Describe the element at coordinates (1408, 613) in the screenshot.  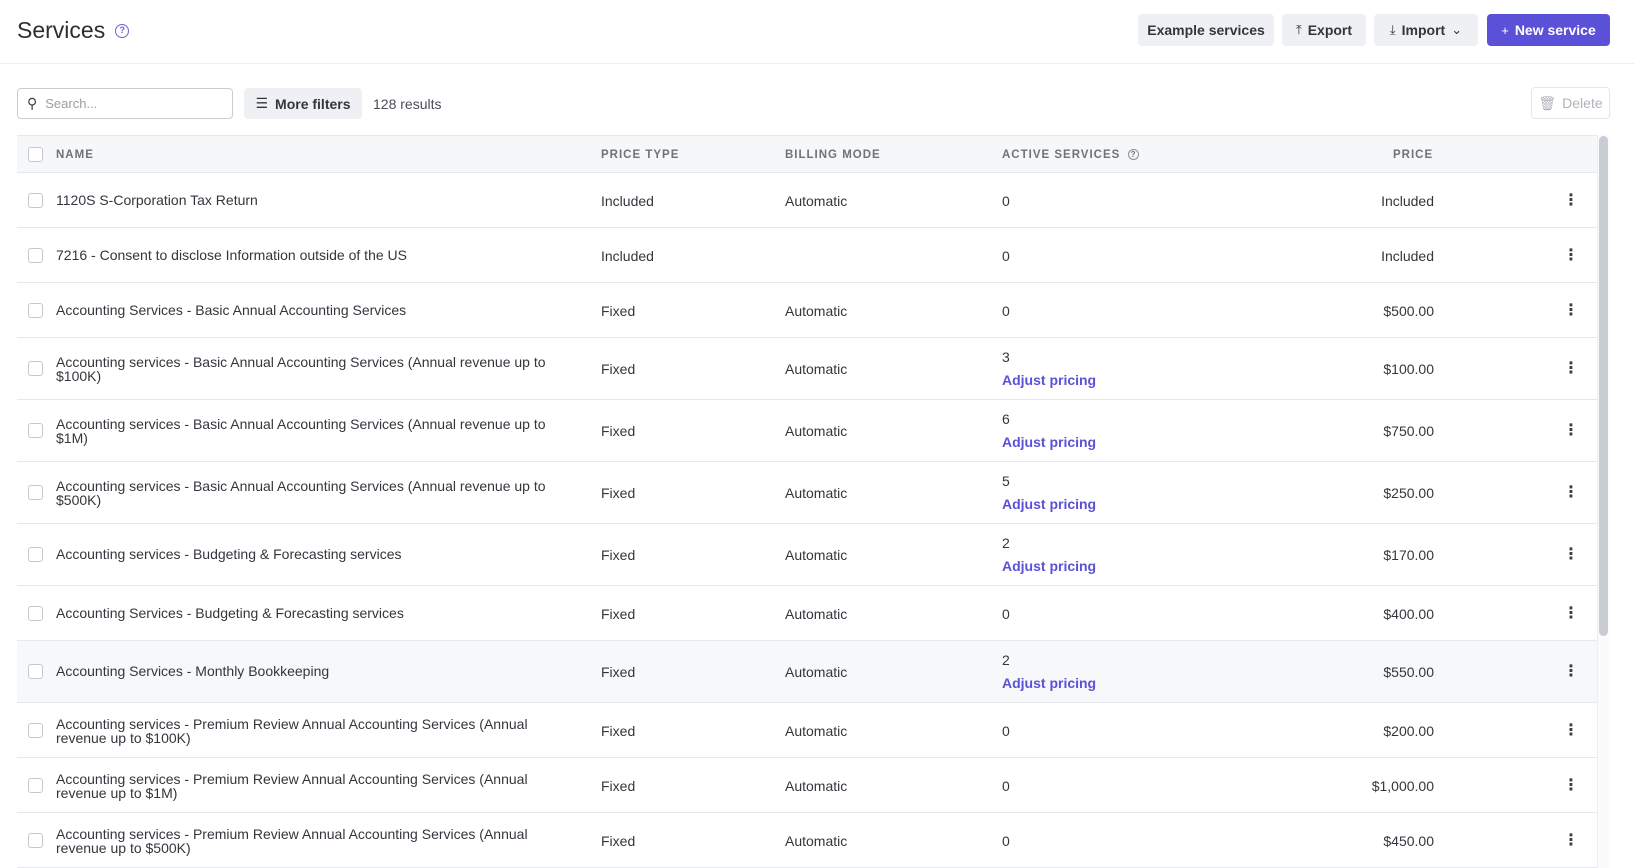
I see `price: $400.00` at that location.